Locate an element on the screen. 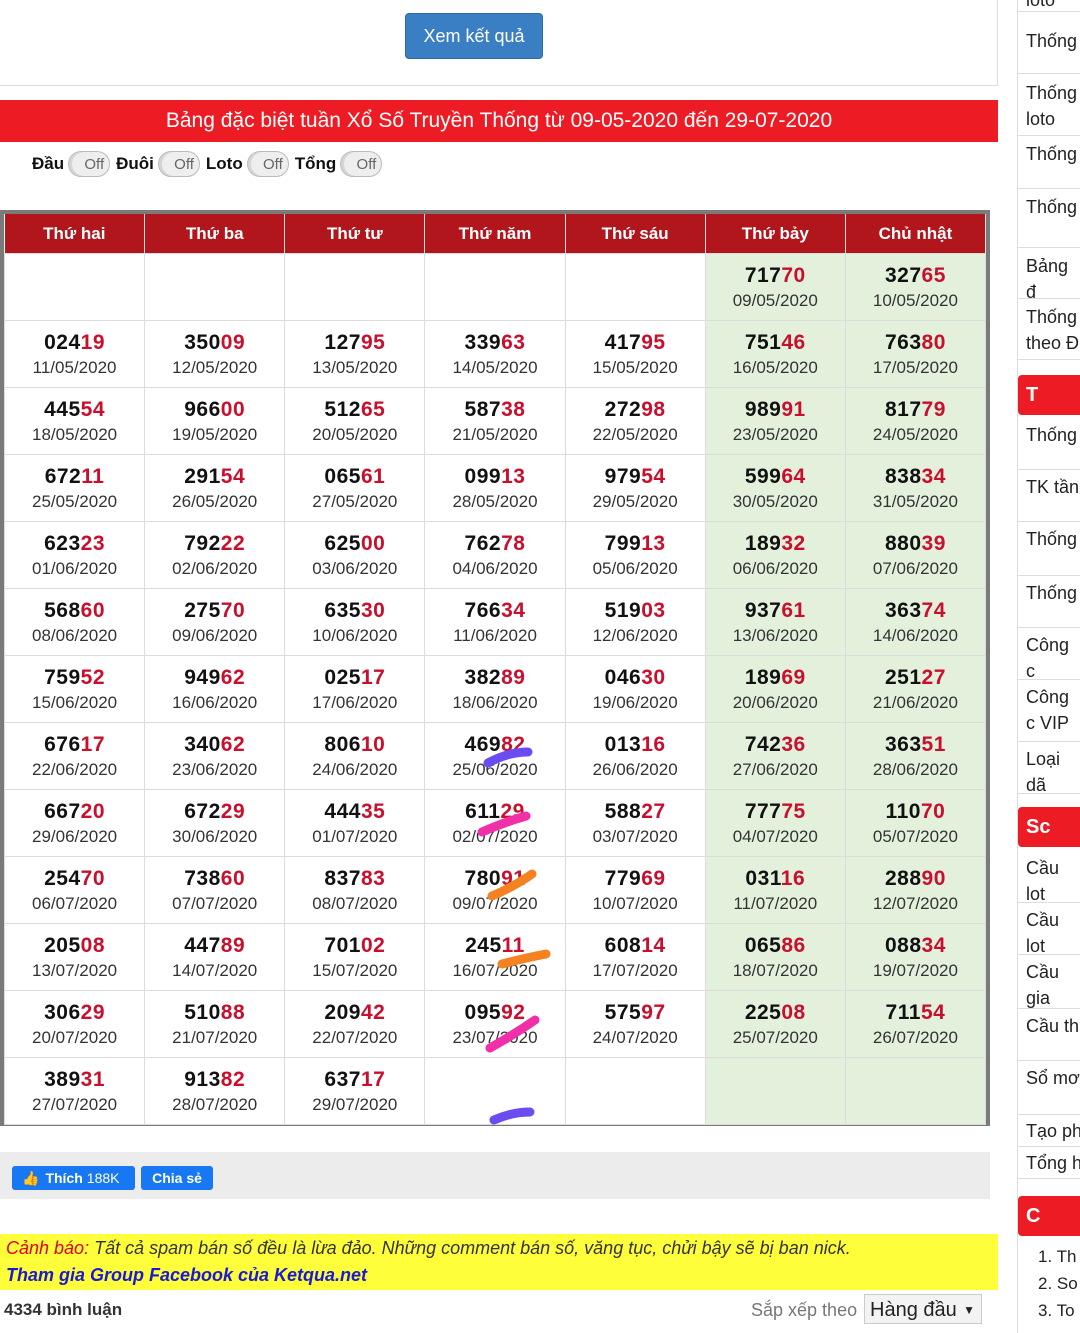 The height and width of the screenshot is (1333, 1080). special-number: 24511 is located at coordinates (494, 946).